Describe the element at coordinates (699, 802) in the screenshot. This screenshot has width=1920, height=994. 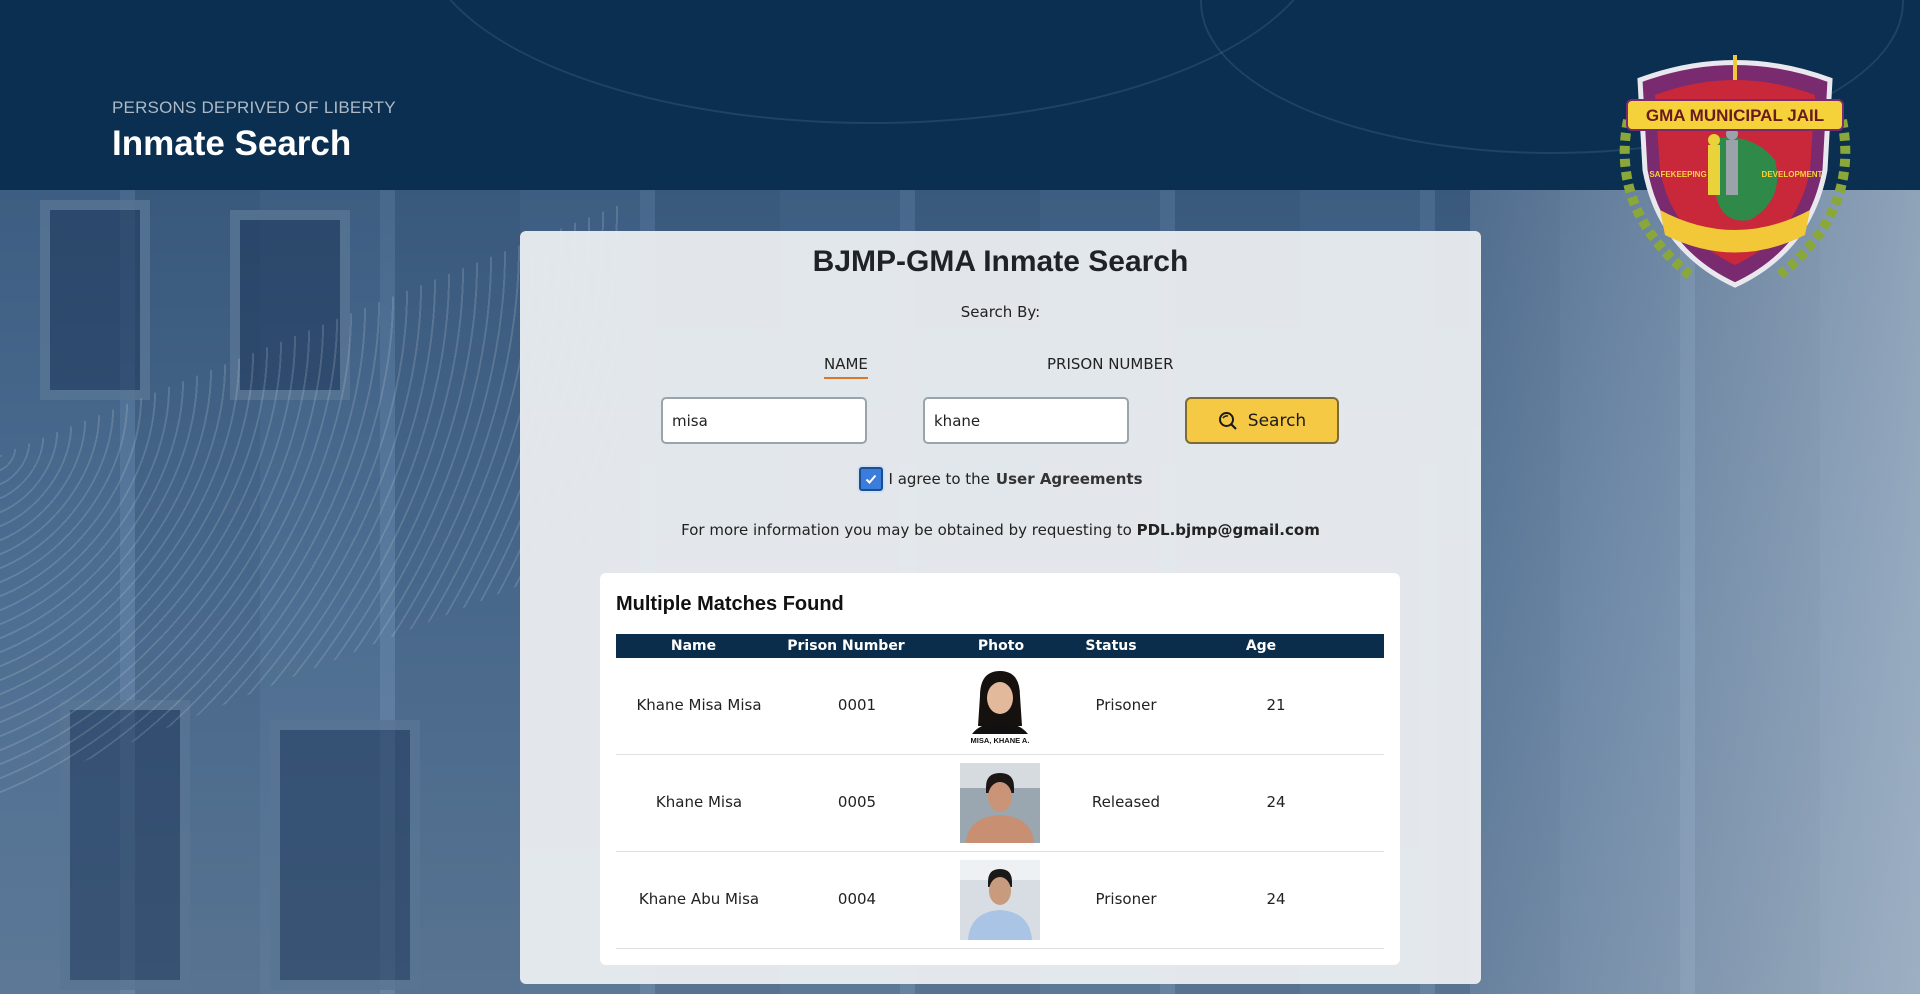
I see `cell-name: Khane Misa` at that location.